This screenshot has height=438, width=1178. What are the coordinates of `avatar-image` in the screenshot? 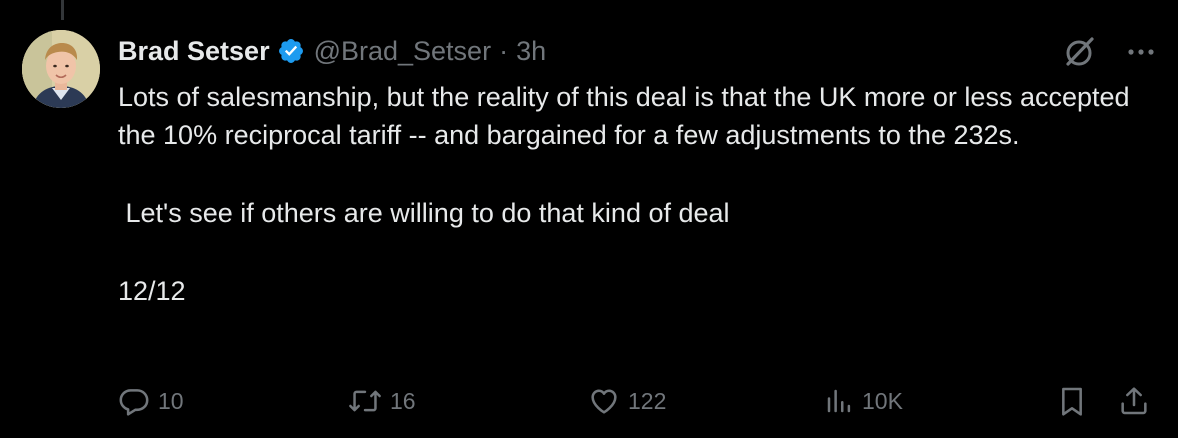 It's located at (61, 69).